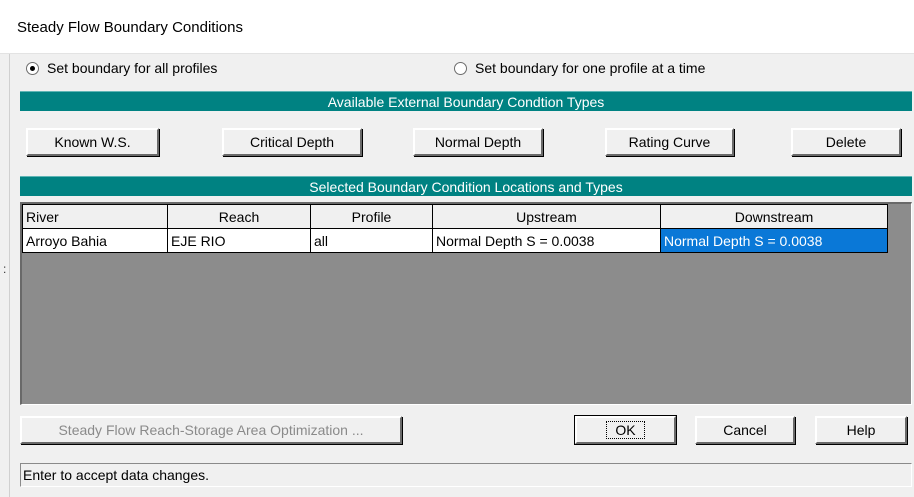 The height and width of the screenshot is (497, 914). I want to click on cell-reach: EJE RIO, so click(239, 240).